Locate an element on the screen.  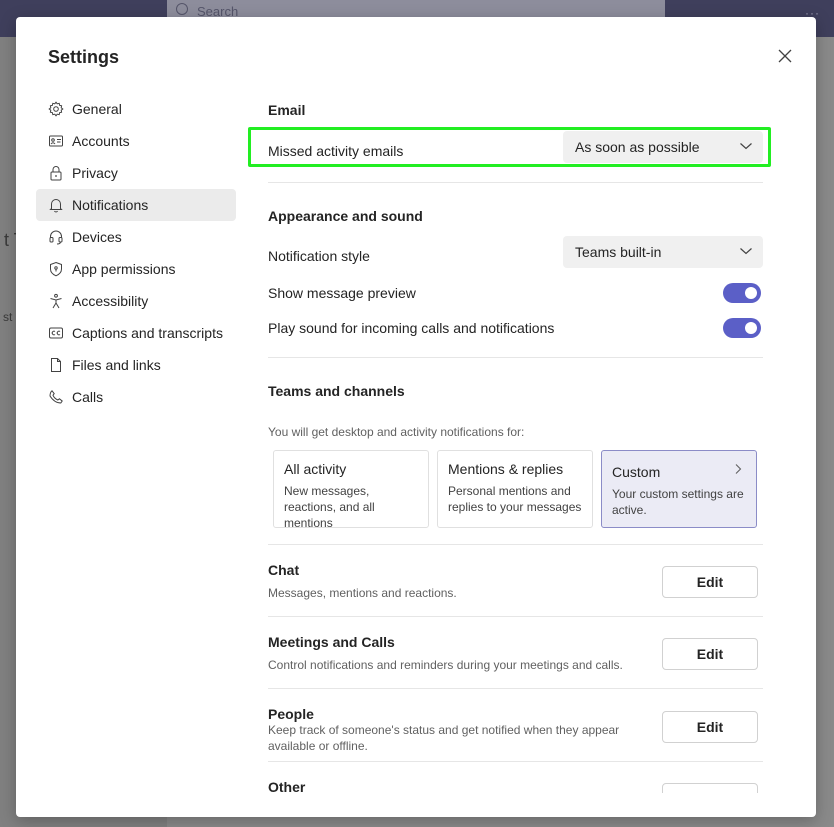
accessibility-icon is located at coordinates (56, 301).